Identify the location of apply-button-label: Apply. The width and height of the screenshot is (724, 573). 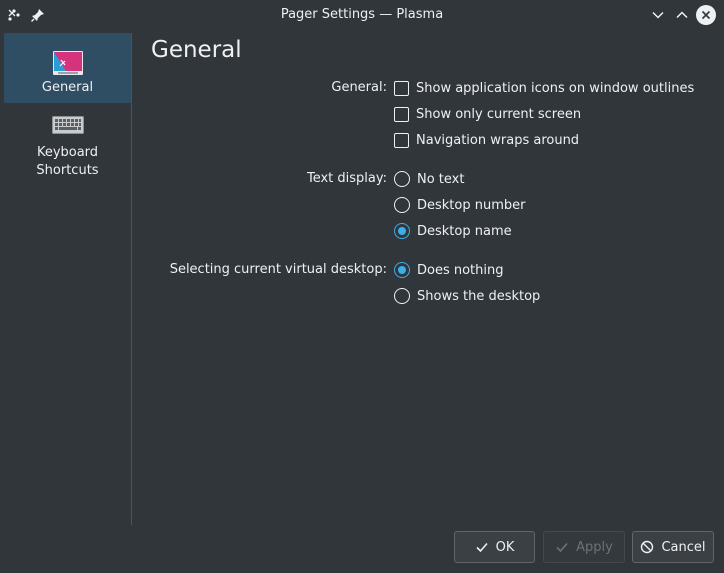
(594, 547).